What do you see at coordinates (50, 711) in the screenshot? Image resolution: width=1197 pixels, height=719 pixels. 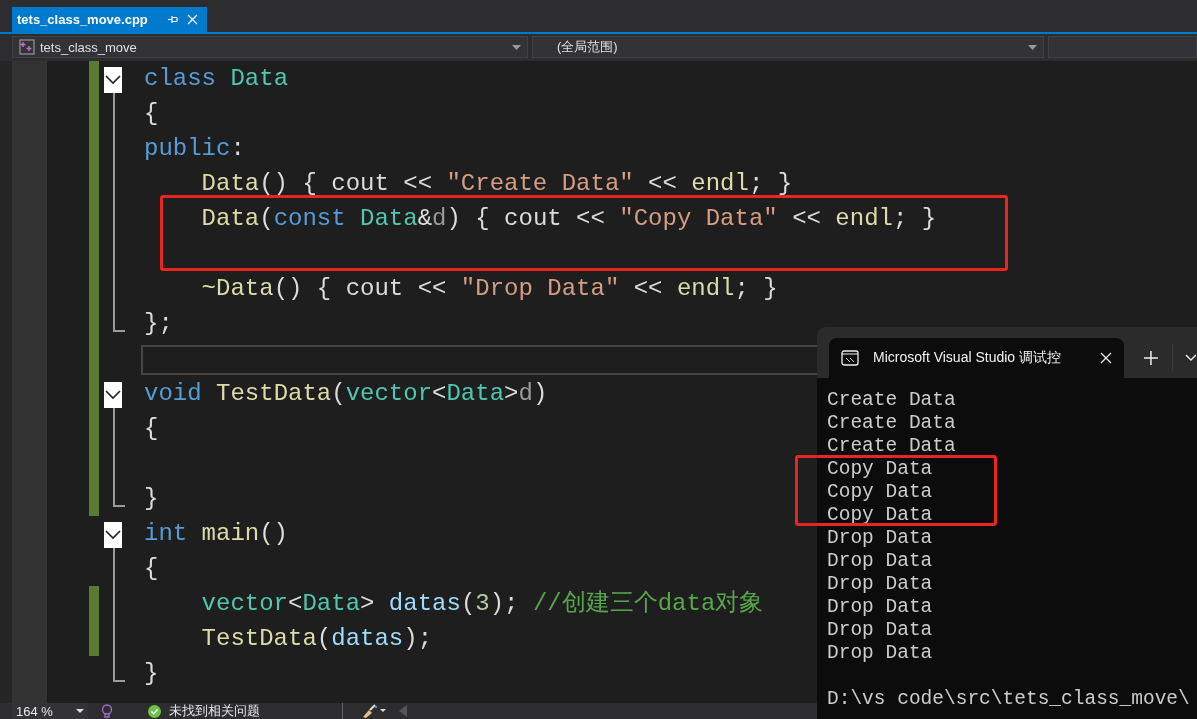 I see `zoom-dropdown: 164 %` at bounding box center [50, 711].